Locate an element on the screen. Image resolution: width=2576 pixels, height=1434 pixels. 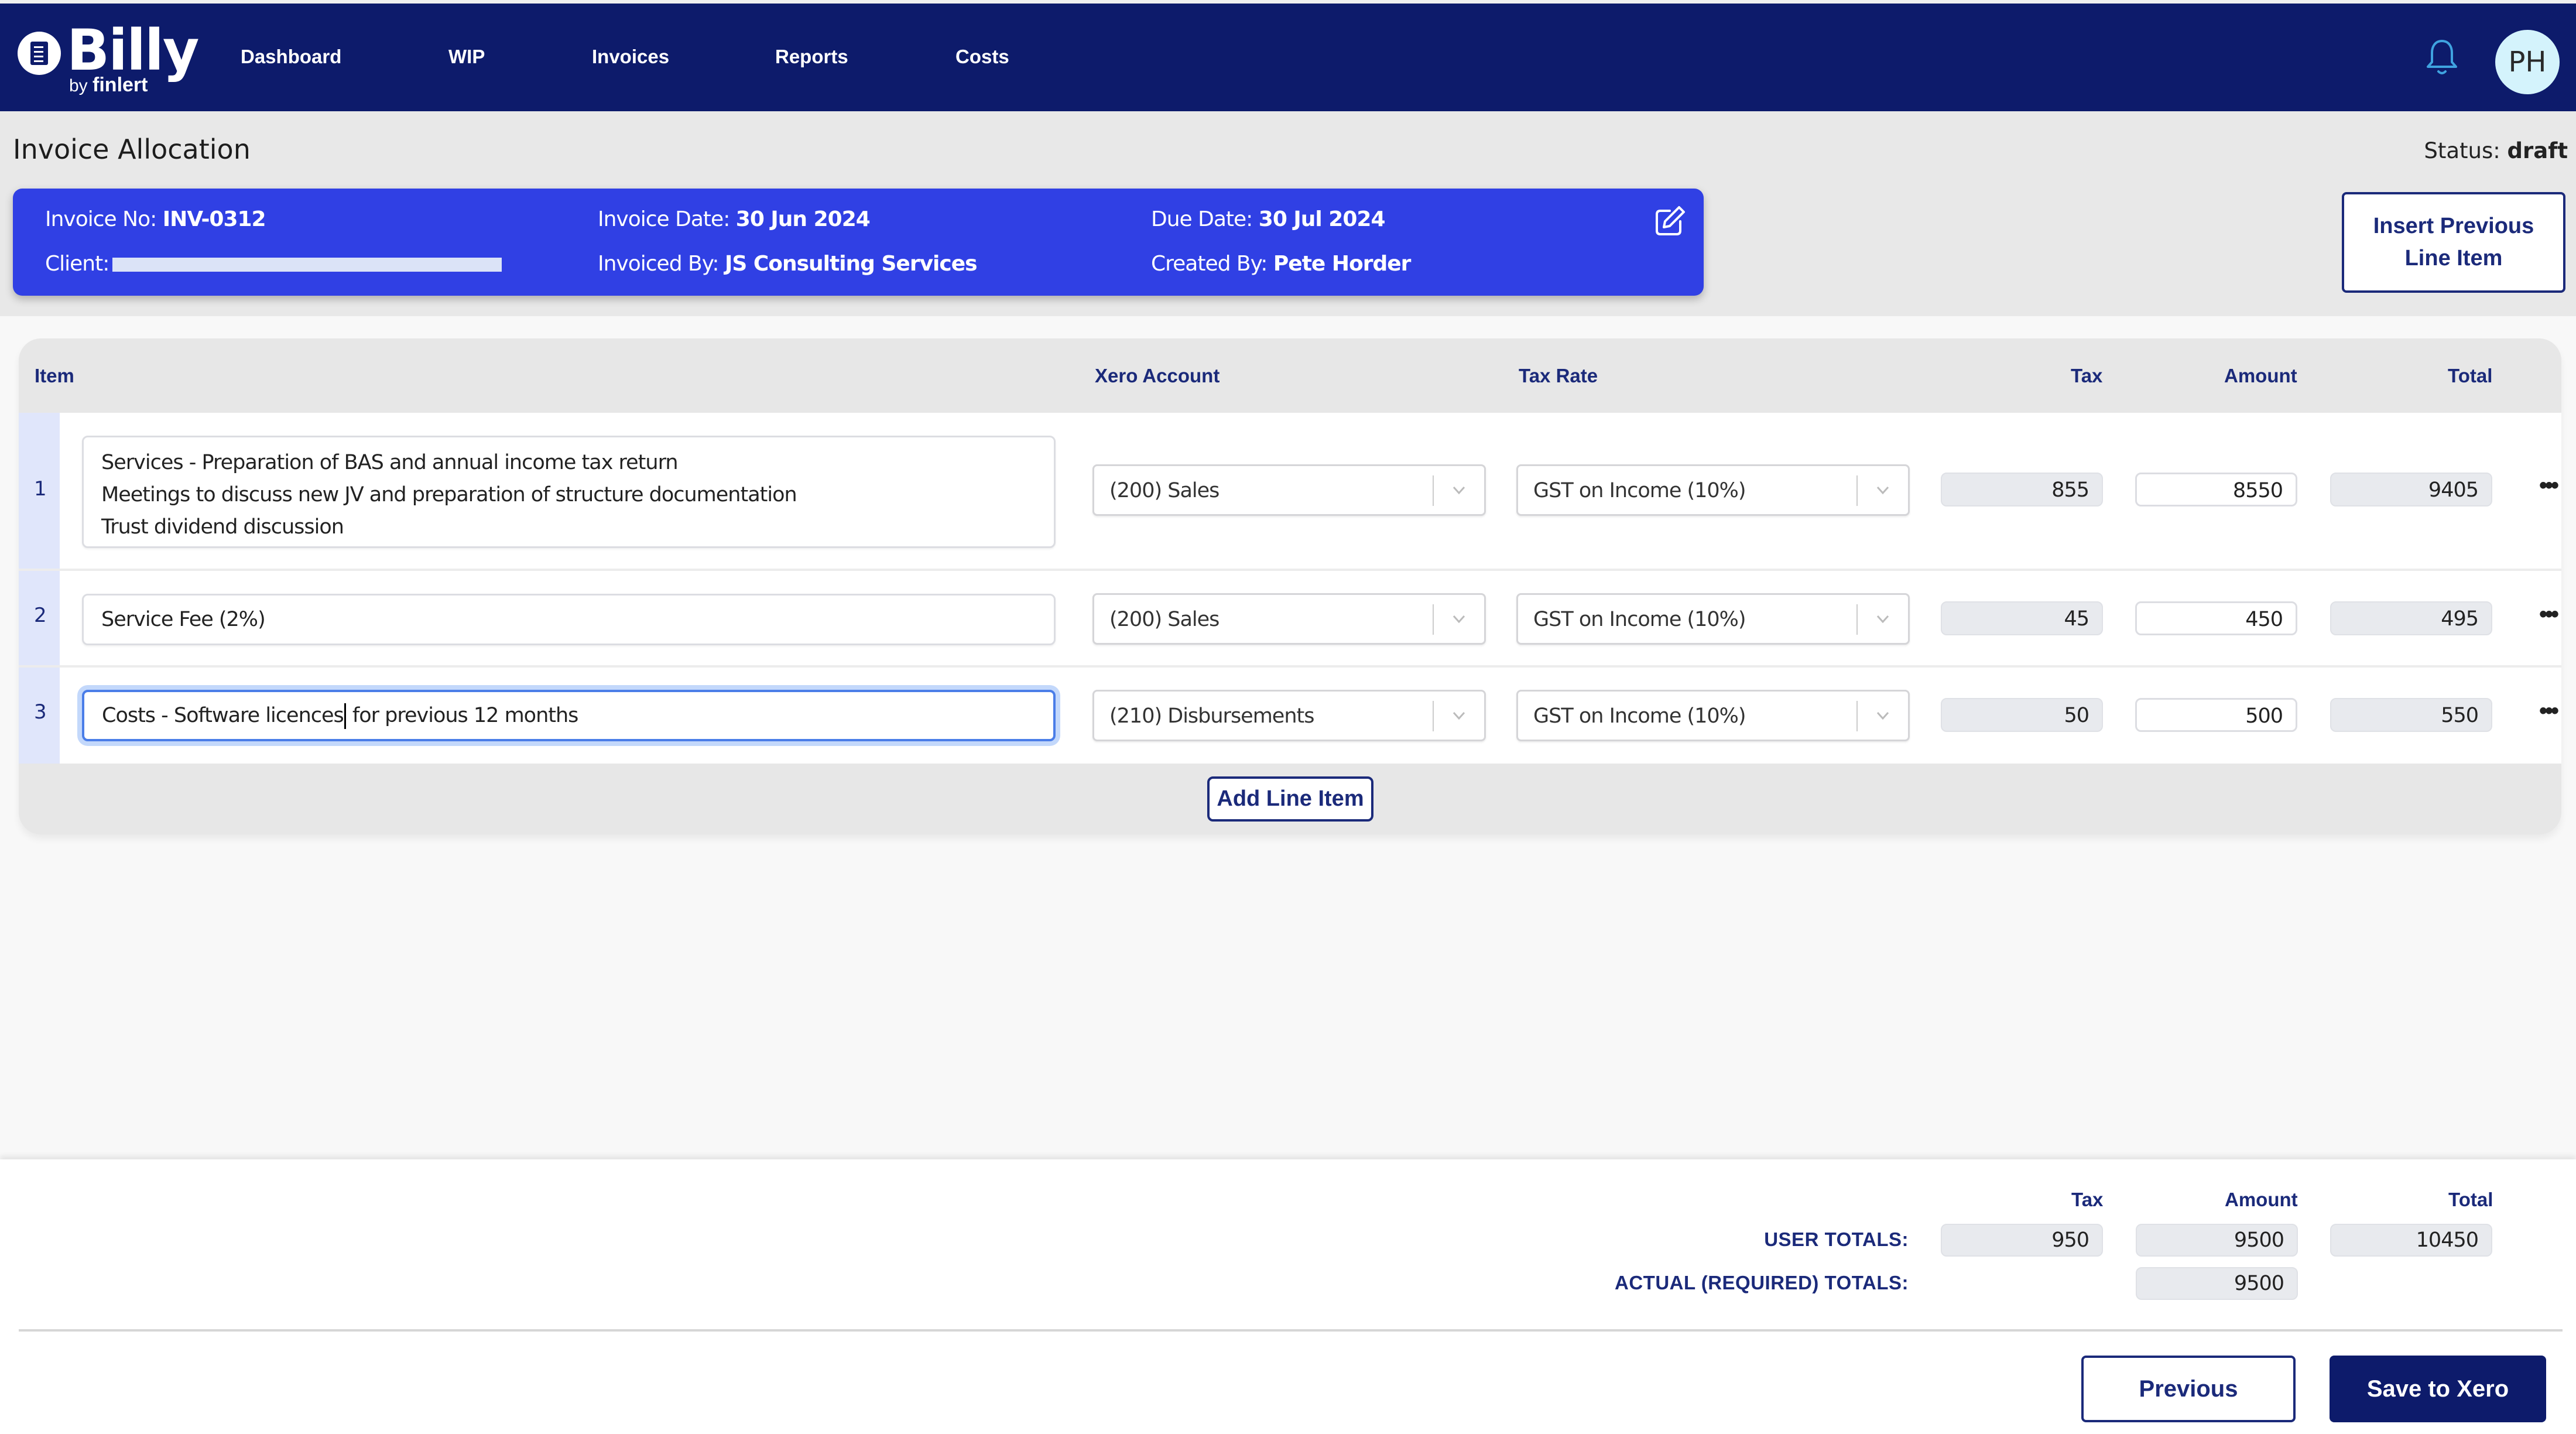
actual-totals-label: ACTUAL (REQUIRED) TOTALS: is located at coordinates (1762, 1282).